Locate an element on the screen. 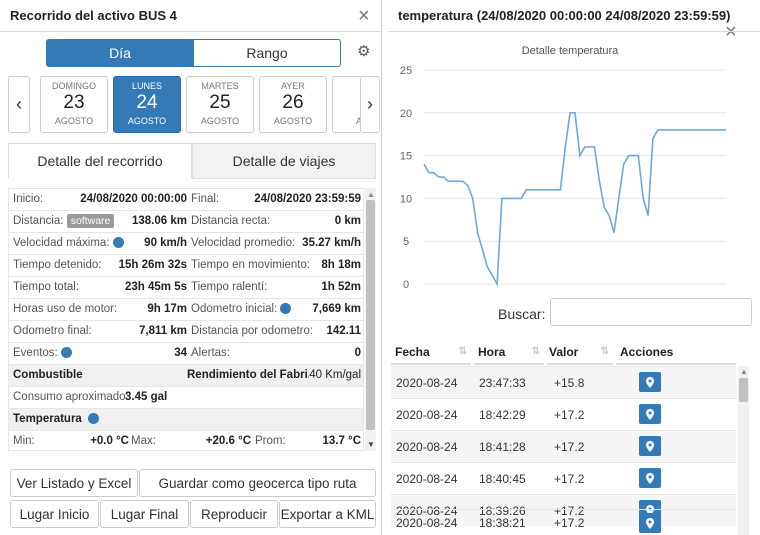 Image resolution: width=760 pixels, height=535 pixels. header-text: Hora is located at coordinates (492, 352).